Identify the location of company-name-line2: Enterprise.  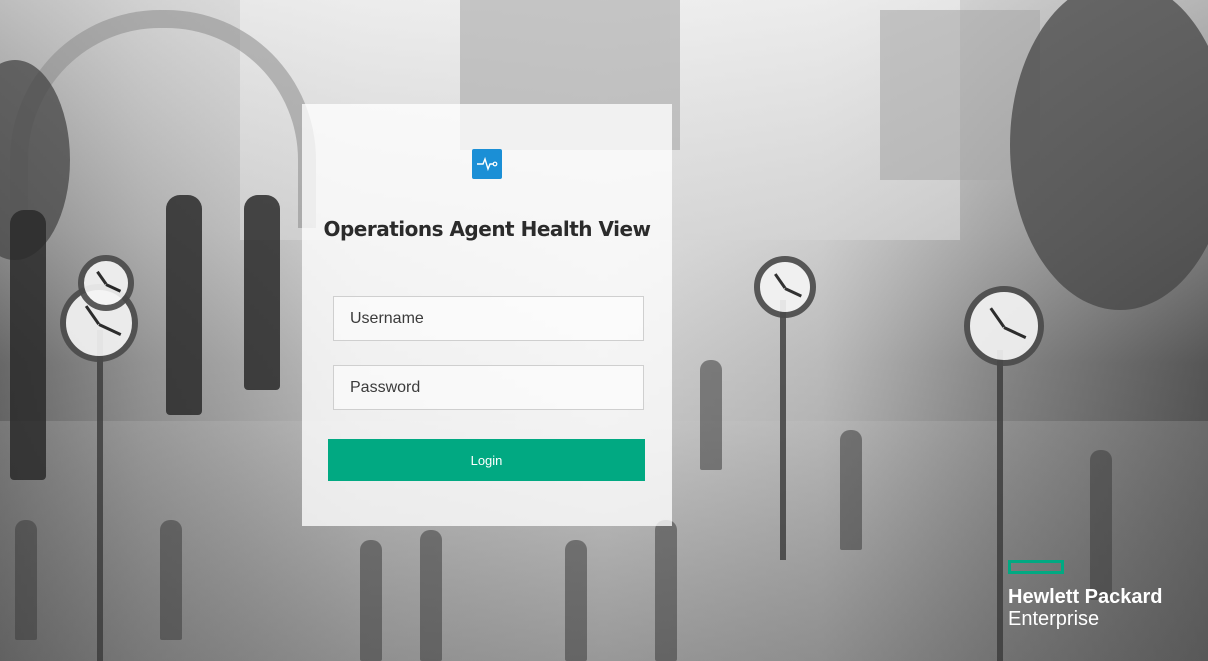
(1054, 619).